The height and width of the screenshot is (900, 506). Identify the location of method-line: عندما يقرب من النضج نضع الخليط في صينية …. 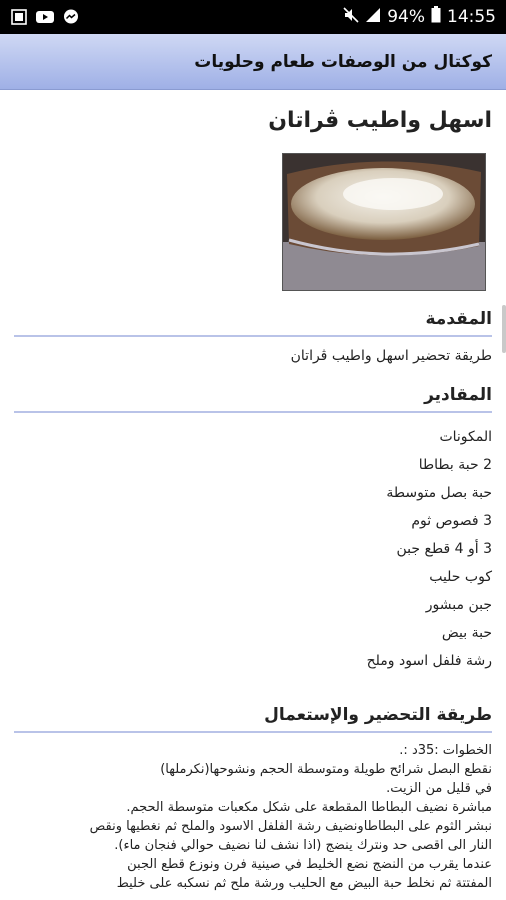
(309, 864).